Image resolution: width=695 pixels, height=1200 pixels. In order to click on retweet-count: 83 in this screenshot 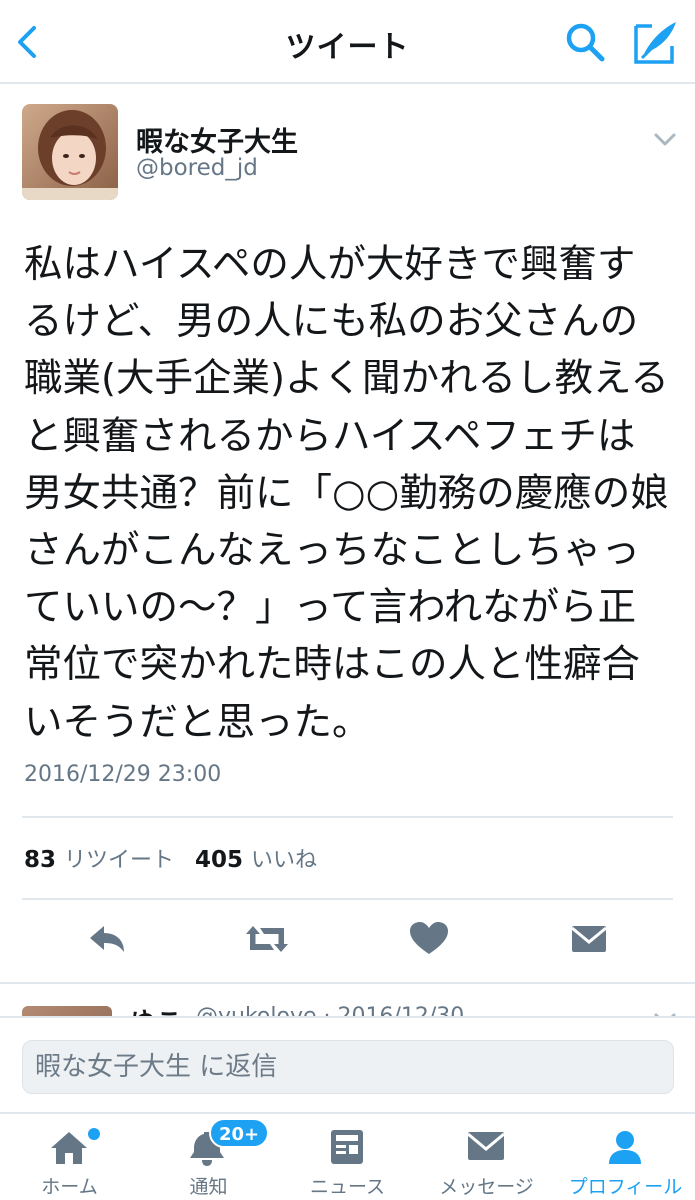, I will do `click(40, 860)`.